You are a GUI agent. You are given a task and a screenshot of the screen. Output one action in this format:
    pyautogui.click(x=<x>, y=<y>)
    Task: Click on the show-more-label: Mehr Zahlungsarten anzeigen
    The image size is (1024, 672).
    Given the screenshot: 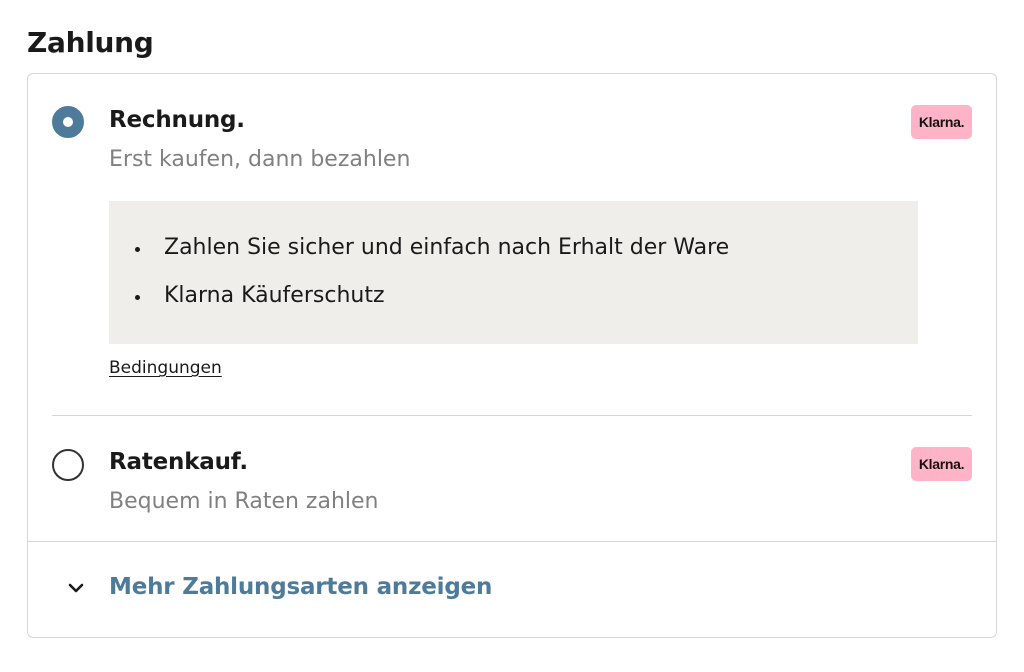 What is the action you would take?
    pyautogui.click(x=301, y=587)
    